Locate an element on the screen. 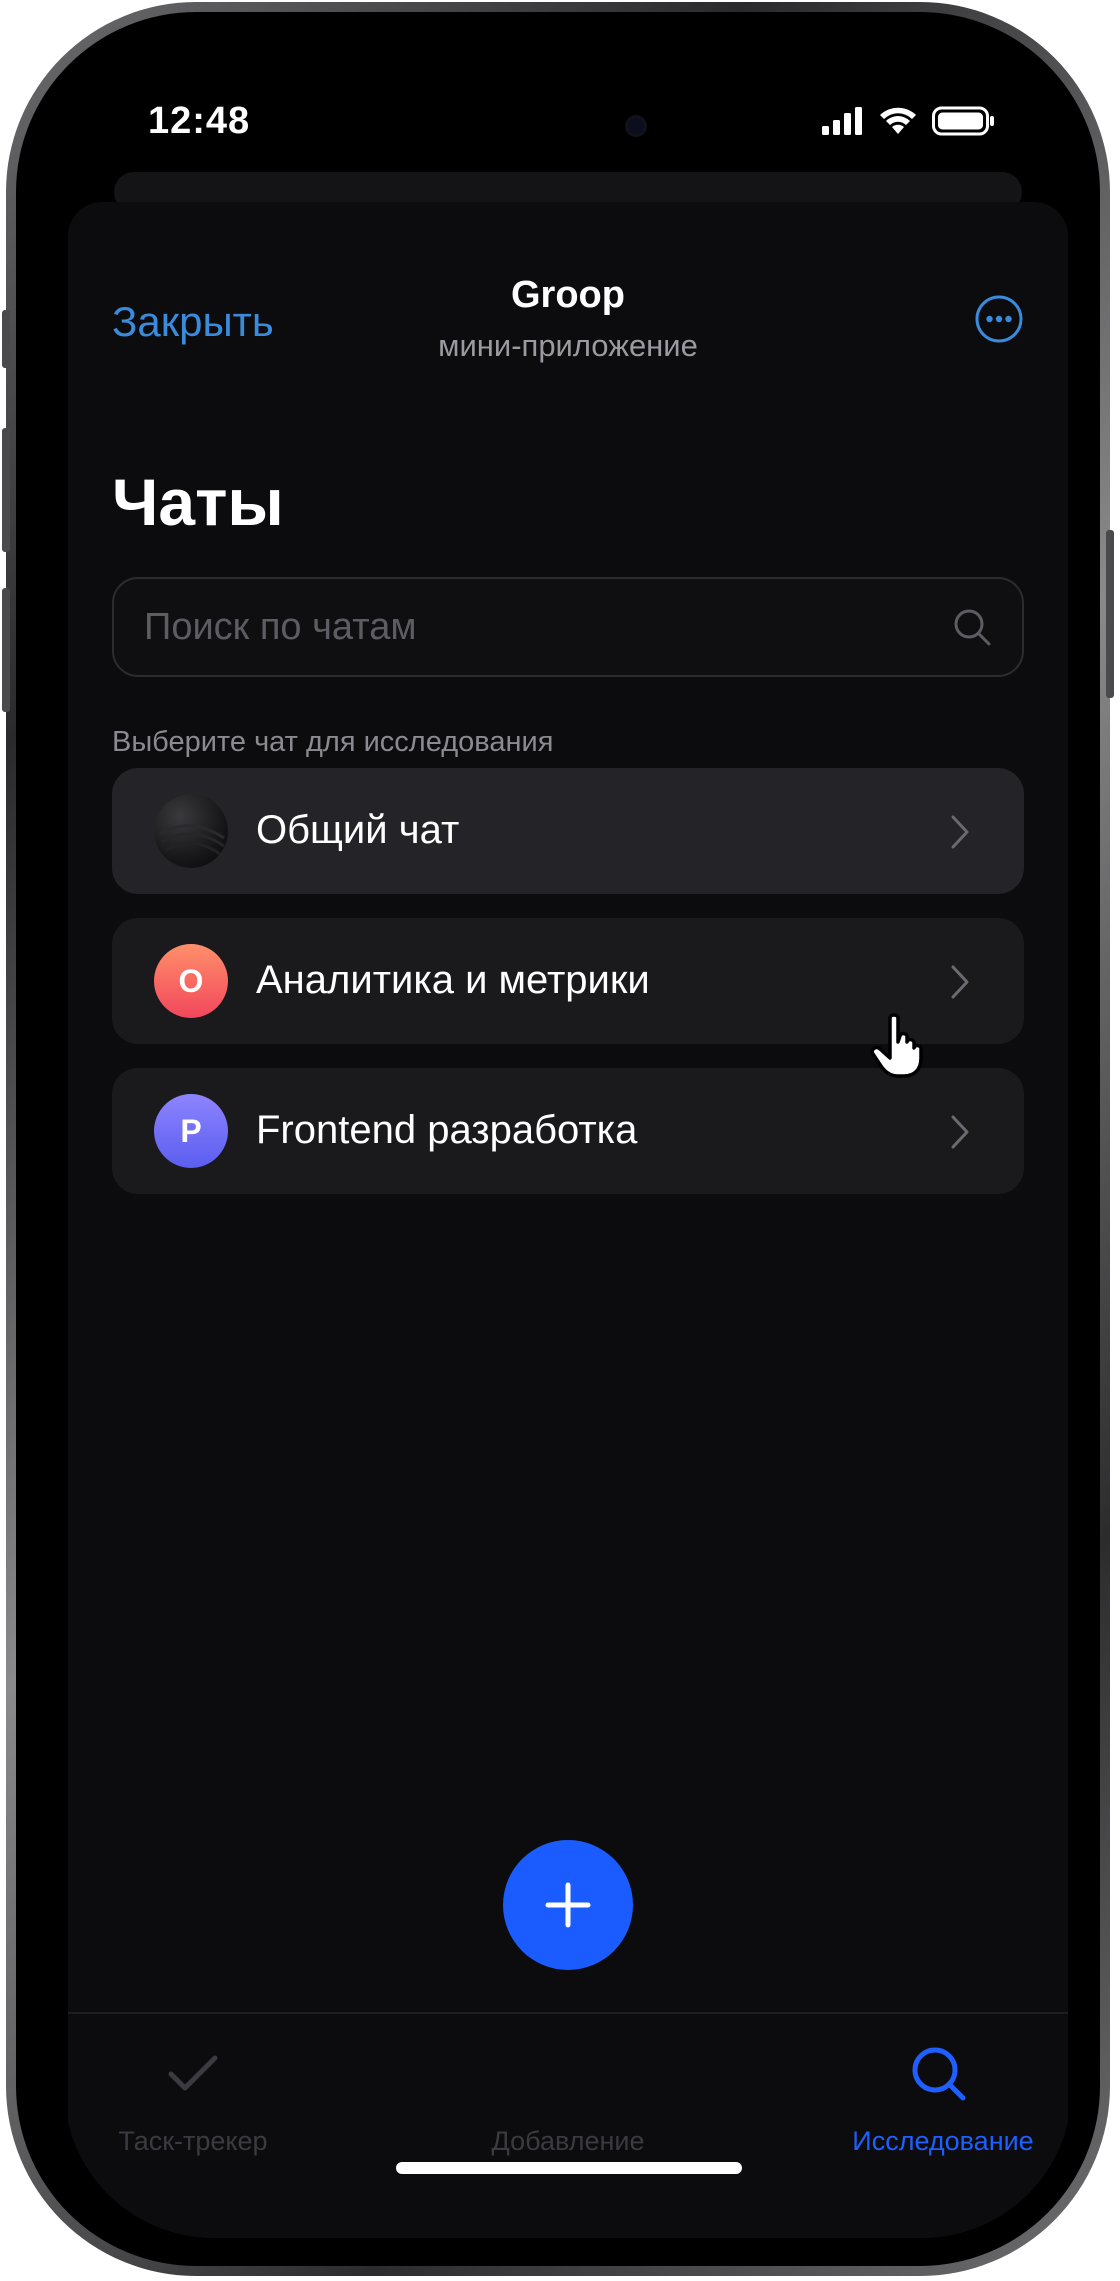  status-icons is located at coordinates (909, 121).